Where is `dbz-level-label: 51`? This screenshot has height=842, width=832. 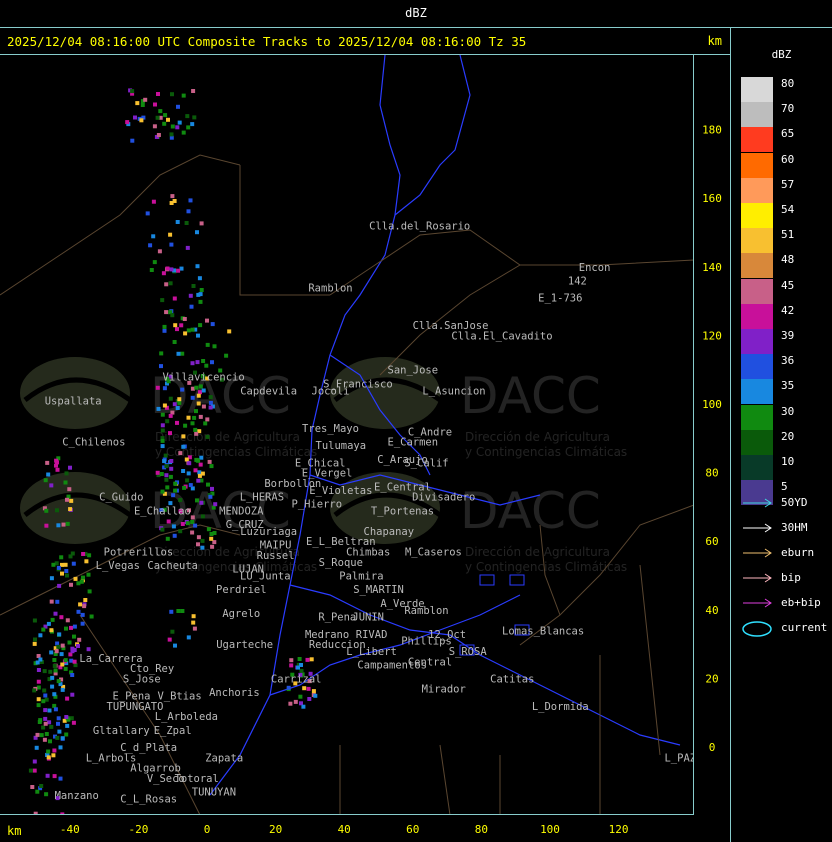 dbz-level-label: 51 is located at coordinates (788, 235).